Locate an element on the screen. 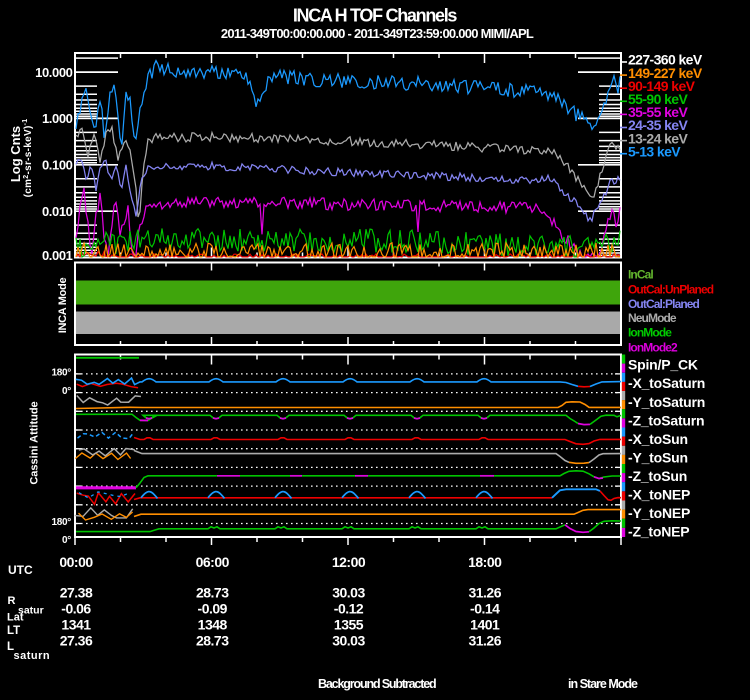  svg-text: R is located at coordinates (12, 601).